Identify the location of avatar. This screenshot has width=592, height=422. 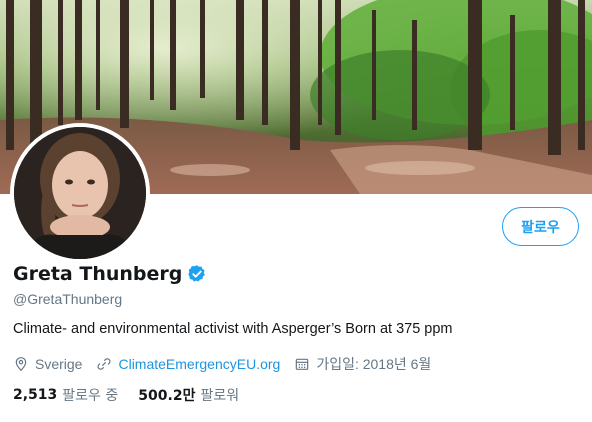
(80, 193).